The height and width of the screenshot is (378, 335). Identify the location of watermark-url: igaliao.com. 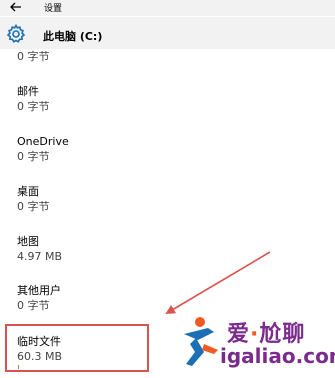
(277, 356).